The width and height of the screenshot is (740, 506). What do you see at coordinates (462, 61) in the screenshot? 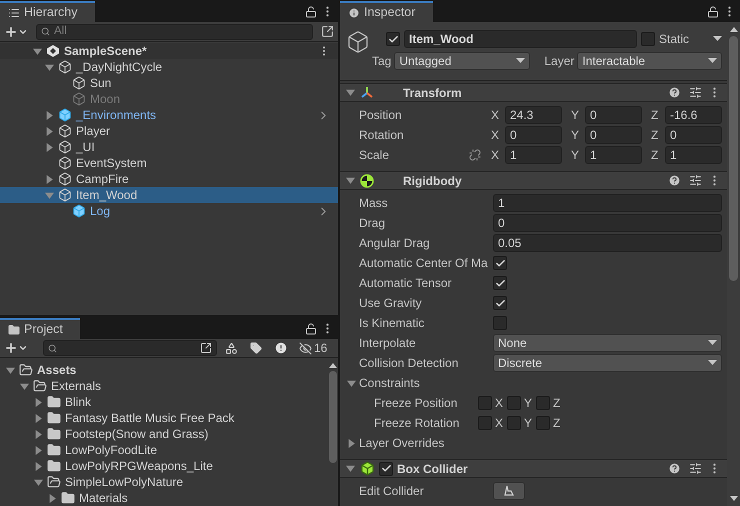
I see `dropdown: Untagged` at bounding box center [462, 61].